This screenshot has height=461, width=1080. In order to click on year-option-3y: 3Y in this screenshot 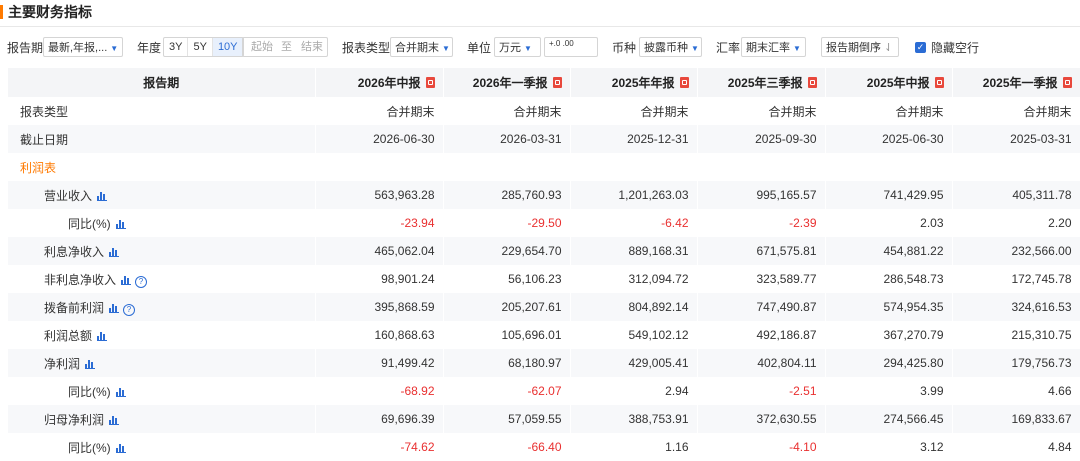, I will do `click(176, 47)`.